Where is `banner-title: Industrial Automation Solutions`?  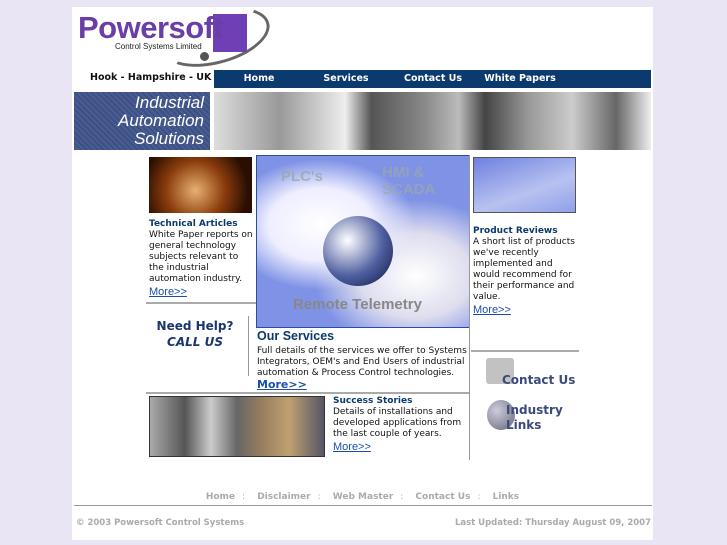 banner-title: Industrial Automation Solutions is located at coordinates (142, 121).